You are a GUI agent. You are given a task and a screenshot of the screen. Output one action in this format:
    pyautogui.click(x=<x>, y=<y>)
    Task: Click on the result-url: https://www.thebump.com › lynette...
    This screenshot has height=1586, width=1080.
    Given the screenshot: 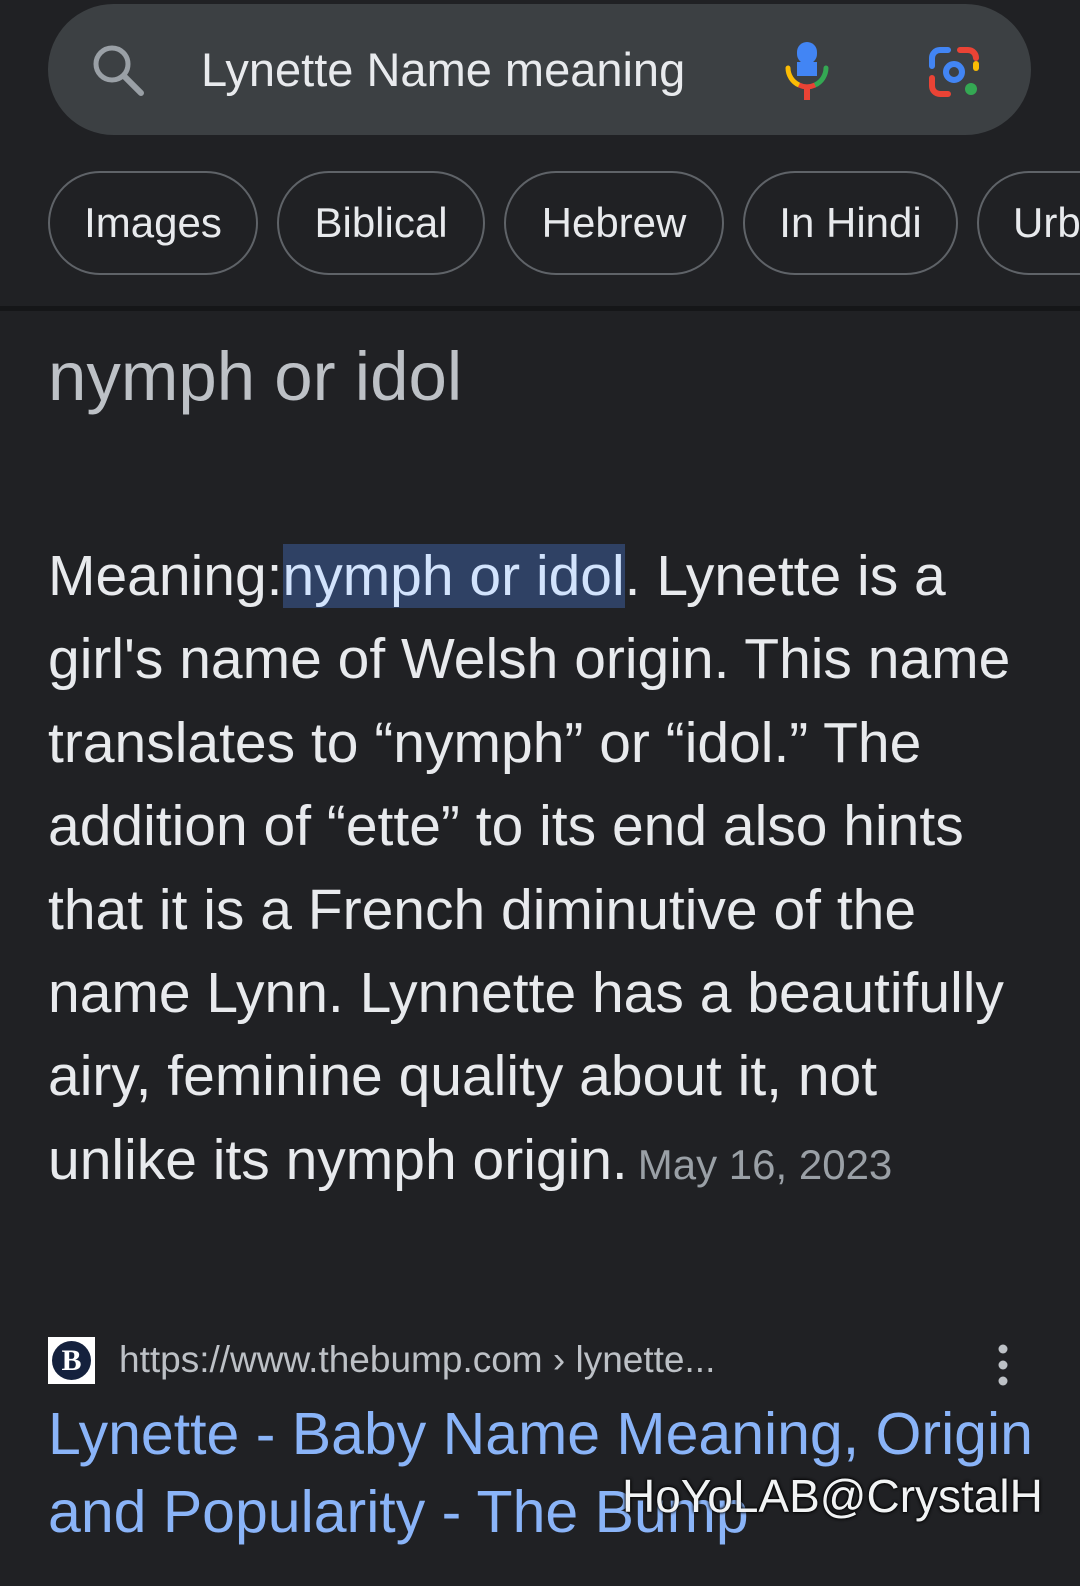 What is the action you would take?
    pyautogui.click(x=417, y=1360)
    